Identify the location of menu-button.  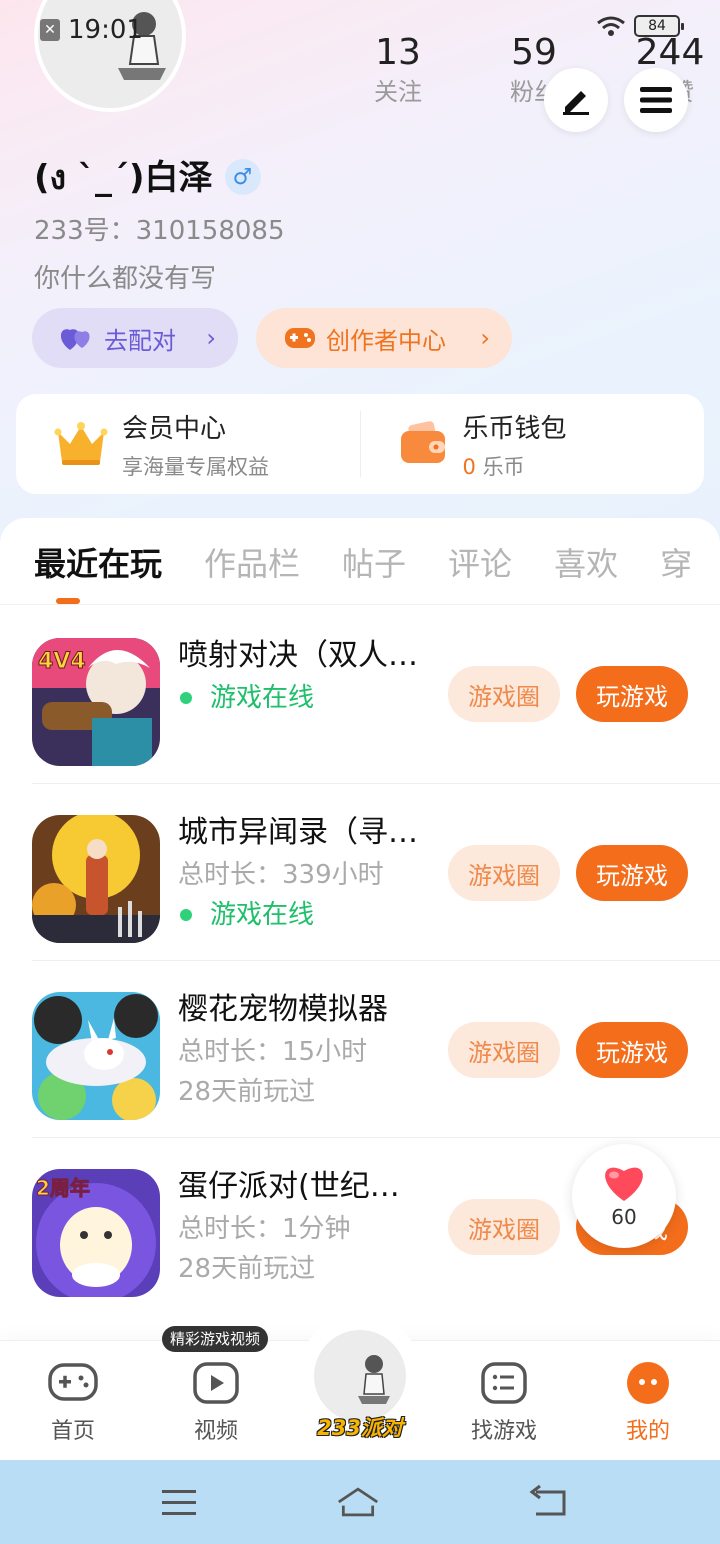
(656, 100).